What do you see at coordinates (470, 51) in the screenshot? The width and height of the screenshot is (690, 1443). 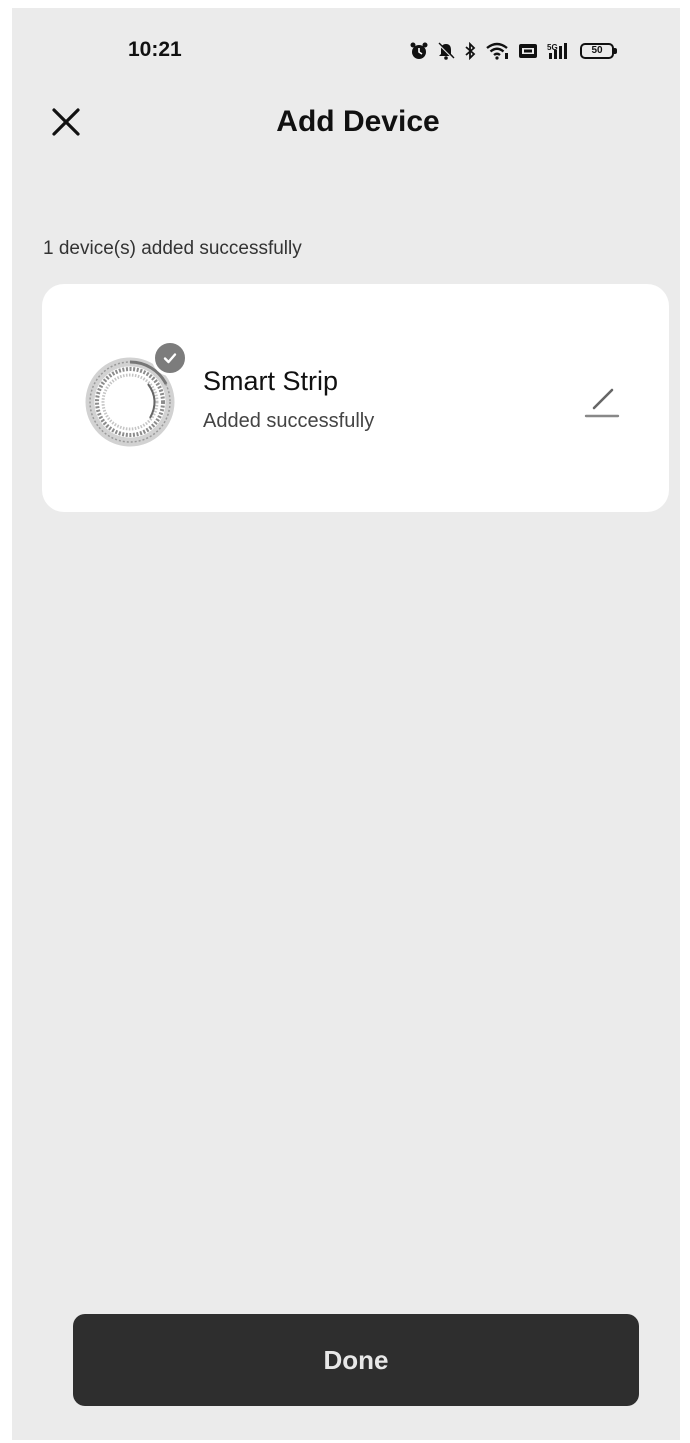 I see `bluetooth-icon` at bounding box center [470, 51].